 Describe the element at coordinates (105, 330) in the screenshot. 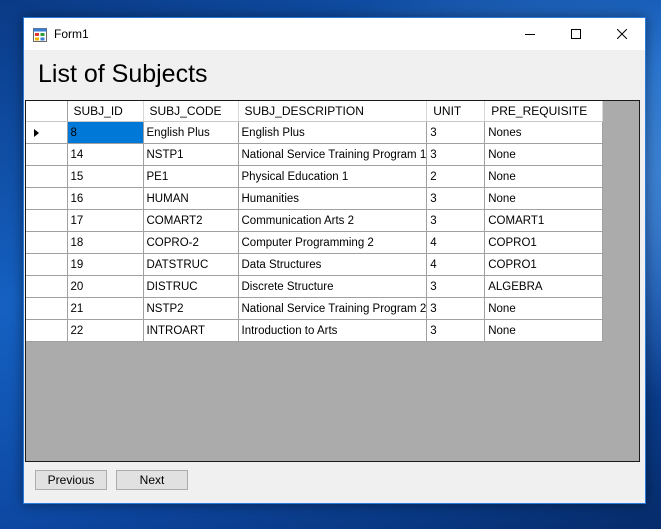

I see `table-cell: 22` at that location.